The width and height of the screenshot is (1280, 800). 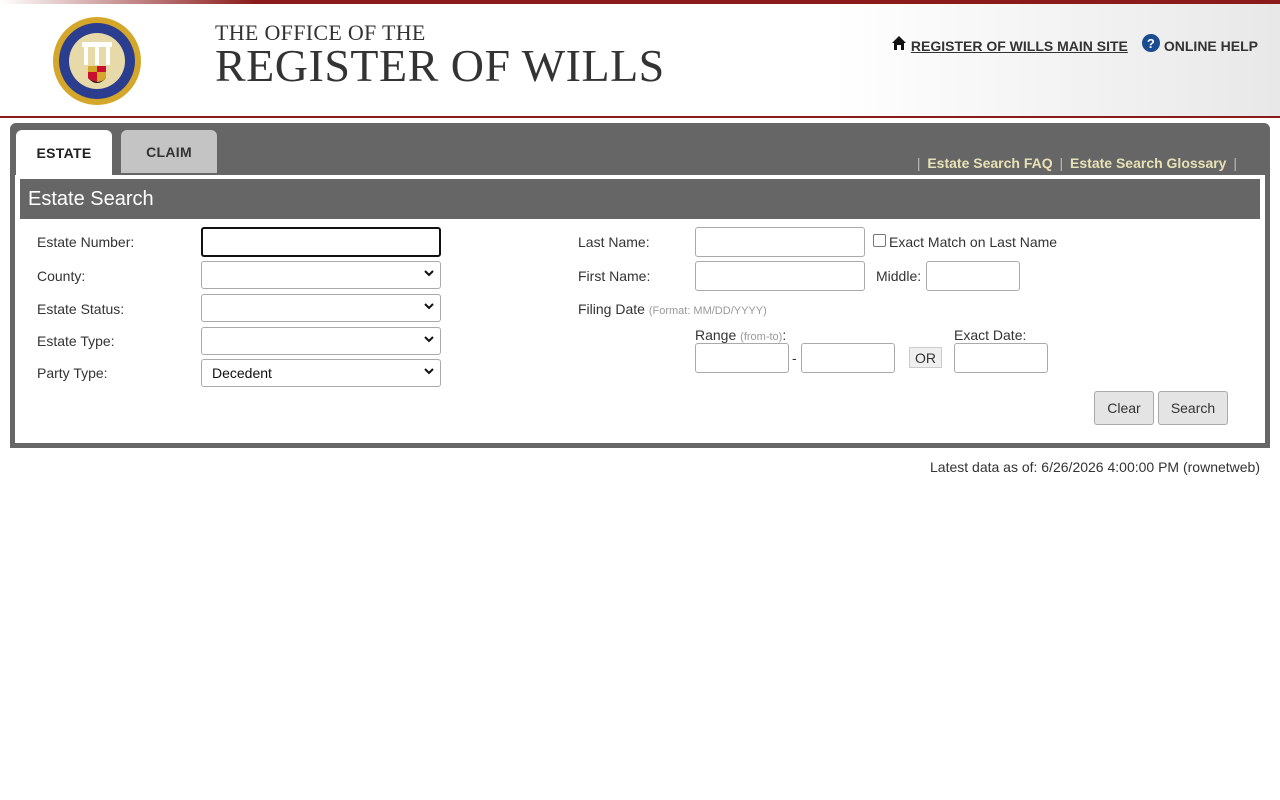 What do you see at coordinates (86, 242) in the screenshot?
I see `estate-number-label: Estate Number:` at bounding box center [86, 242].